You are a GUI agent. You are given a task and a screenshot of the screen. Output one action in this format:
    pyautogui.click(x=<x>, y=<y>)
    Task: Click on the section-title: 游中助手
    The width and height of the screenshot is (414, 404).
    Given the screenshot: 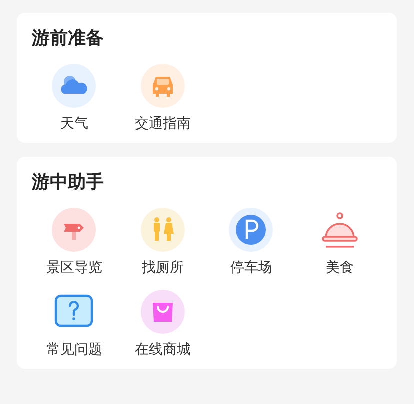 What is the action you would take?
    pyautogui.click(x=68, y=183)
    